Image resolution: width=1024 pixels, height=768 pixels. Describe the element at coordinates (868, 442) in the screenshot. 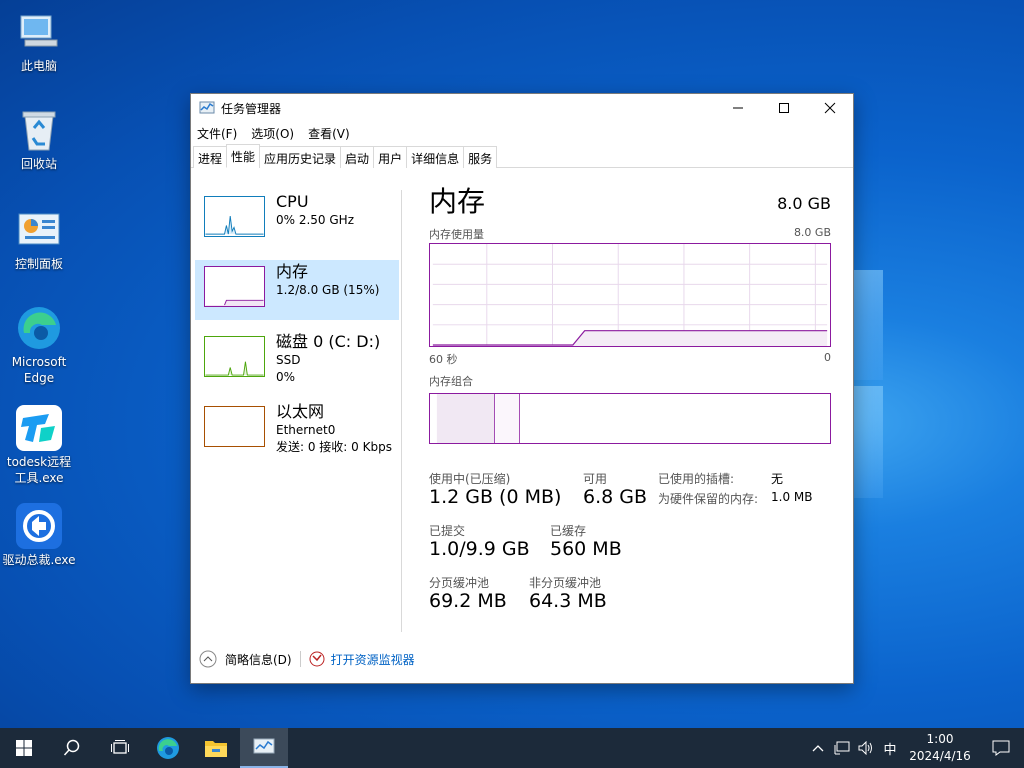

I see `wallpaper-logo-pane-bottom` at that location.